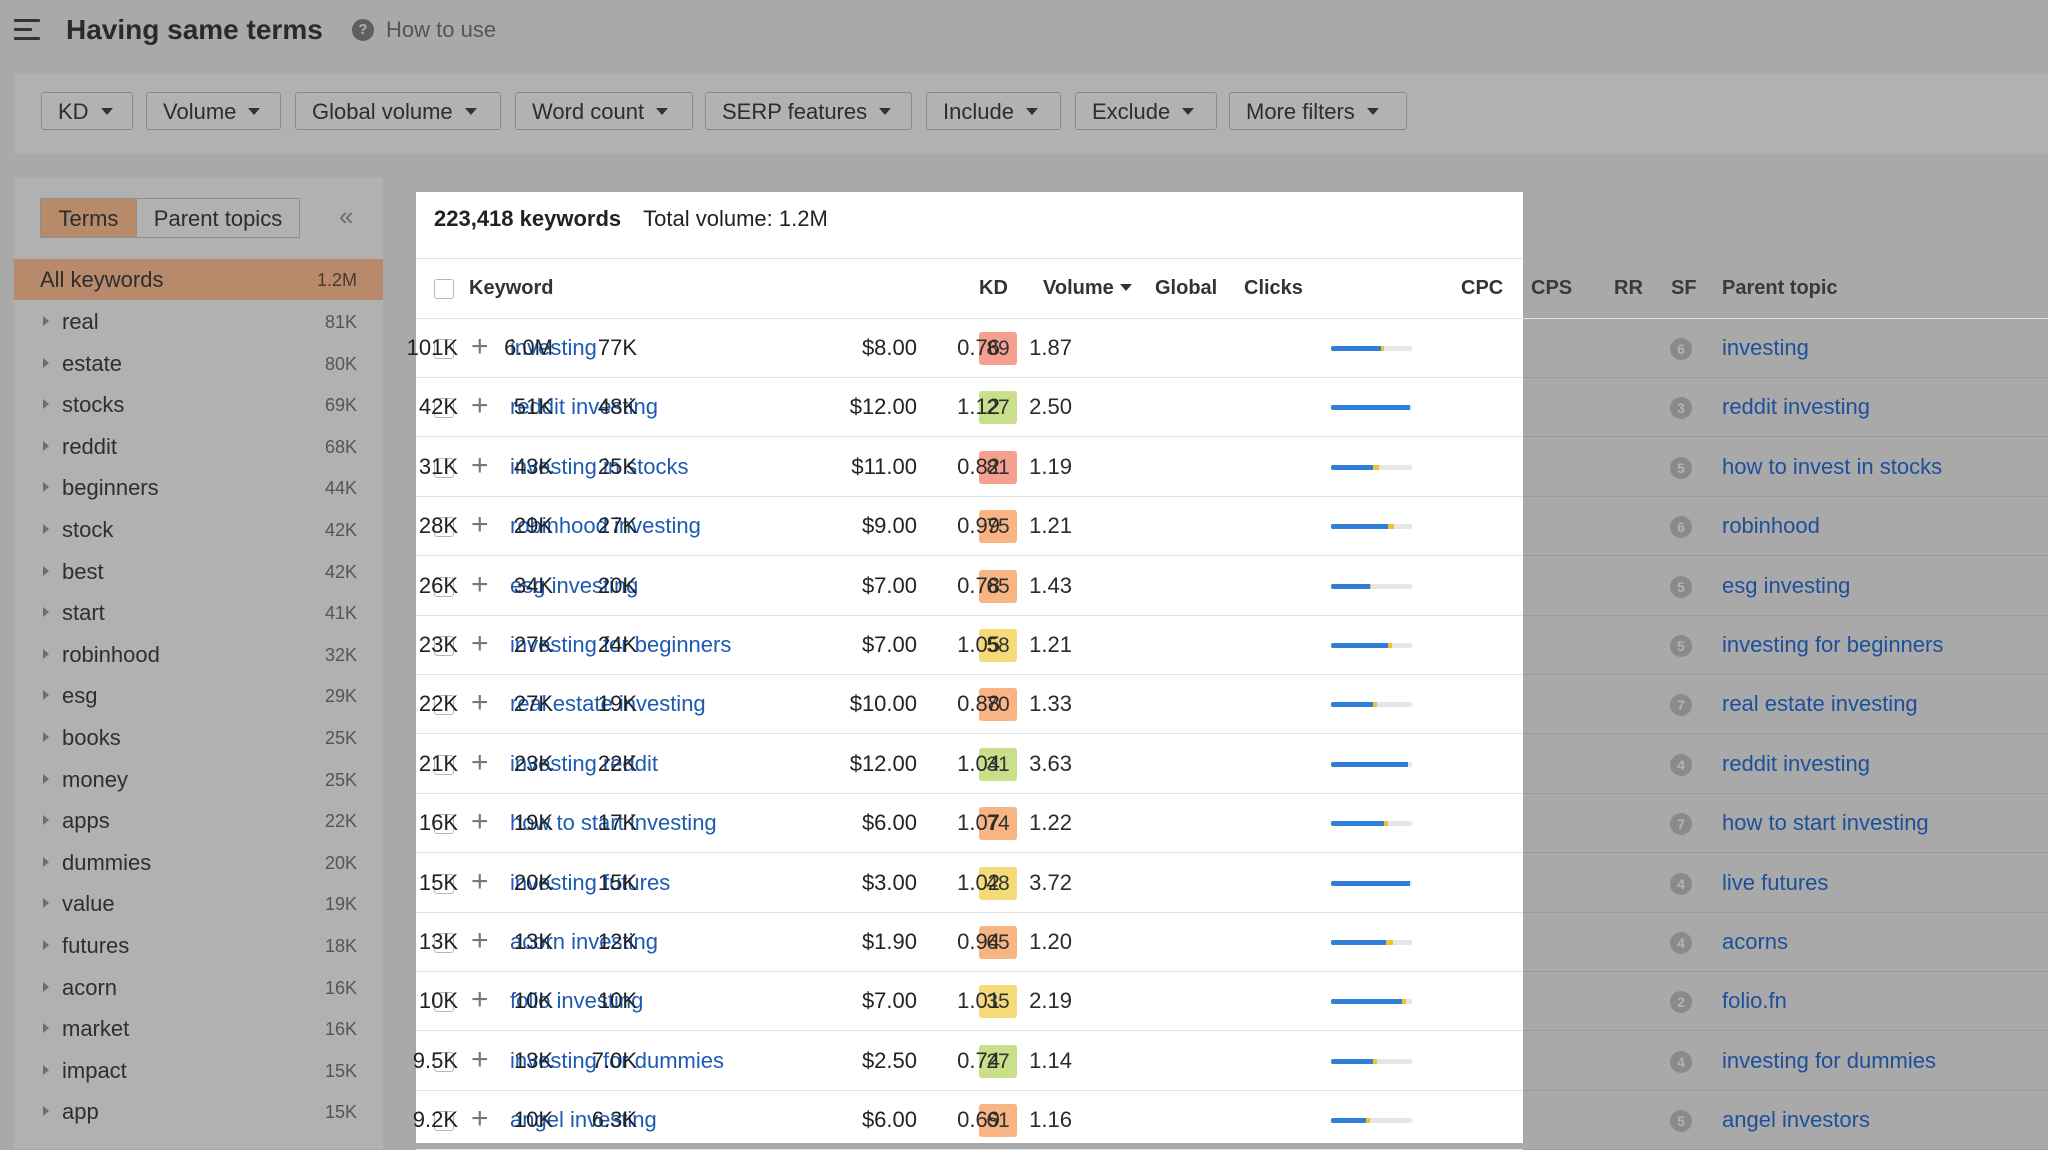 This screenshot has width=2048, height=1150. What do you see at coordinates (198, 487) in the screenshot?
I see `sidebar-item-beginners: beginners 44K` at bounding box center [198, 487].